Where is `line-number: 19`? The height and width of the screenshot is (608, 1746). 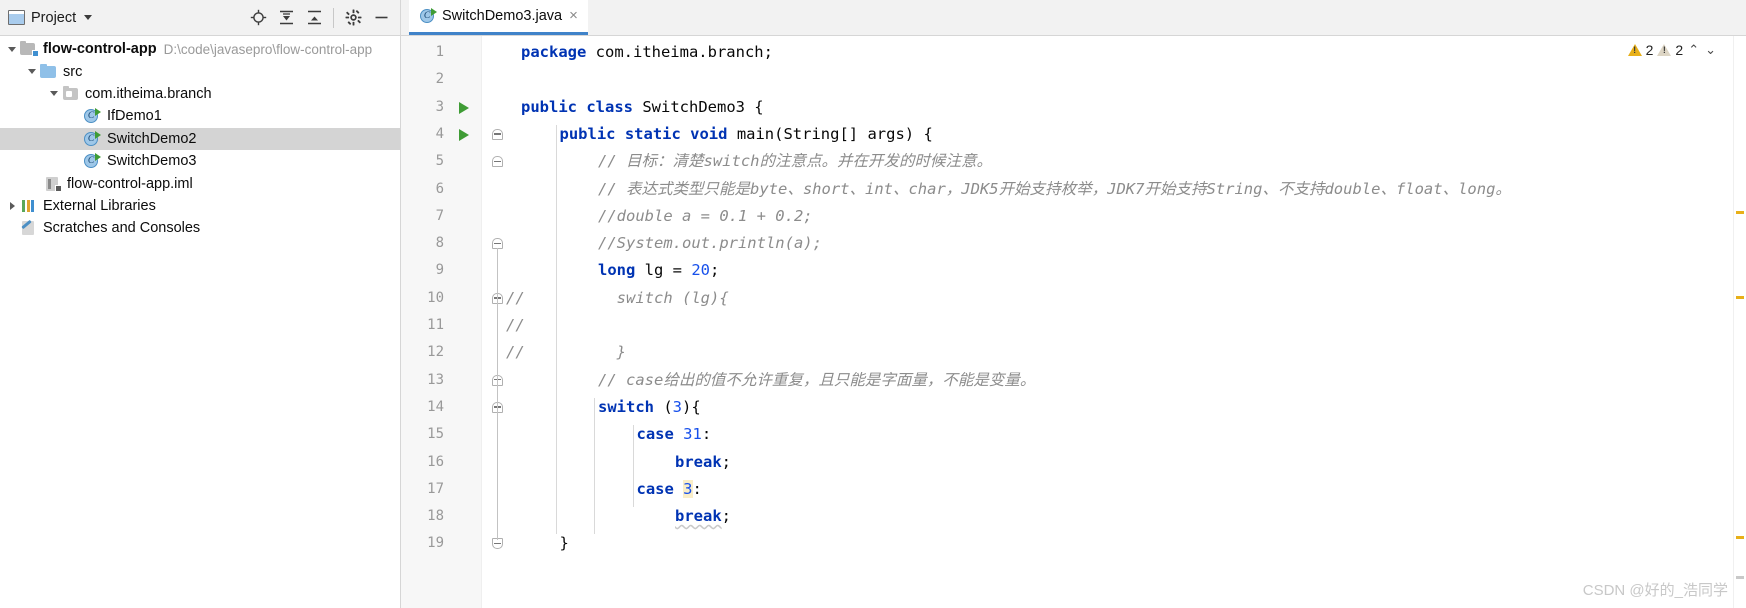
line-number: 19 is located at coordinates (435, 543).